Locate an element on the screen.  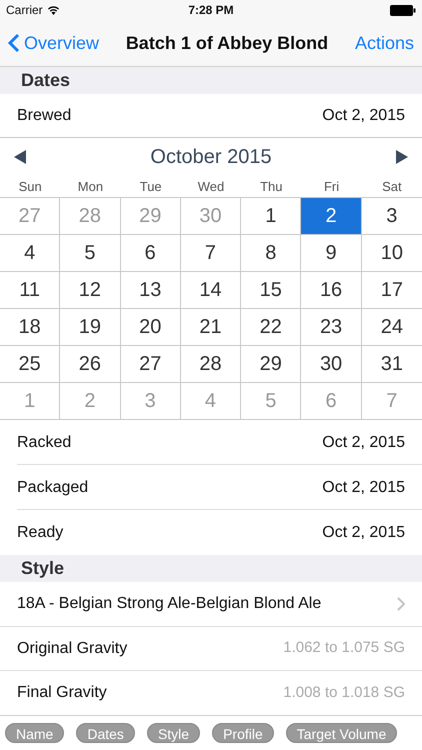
row-label: Brewed is located at coordinates (44, 116).